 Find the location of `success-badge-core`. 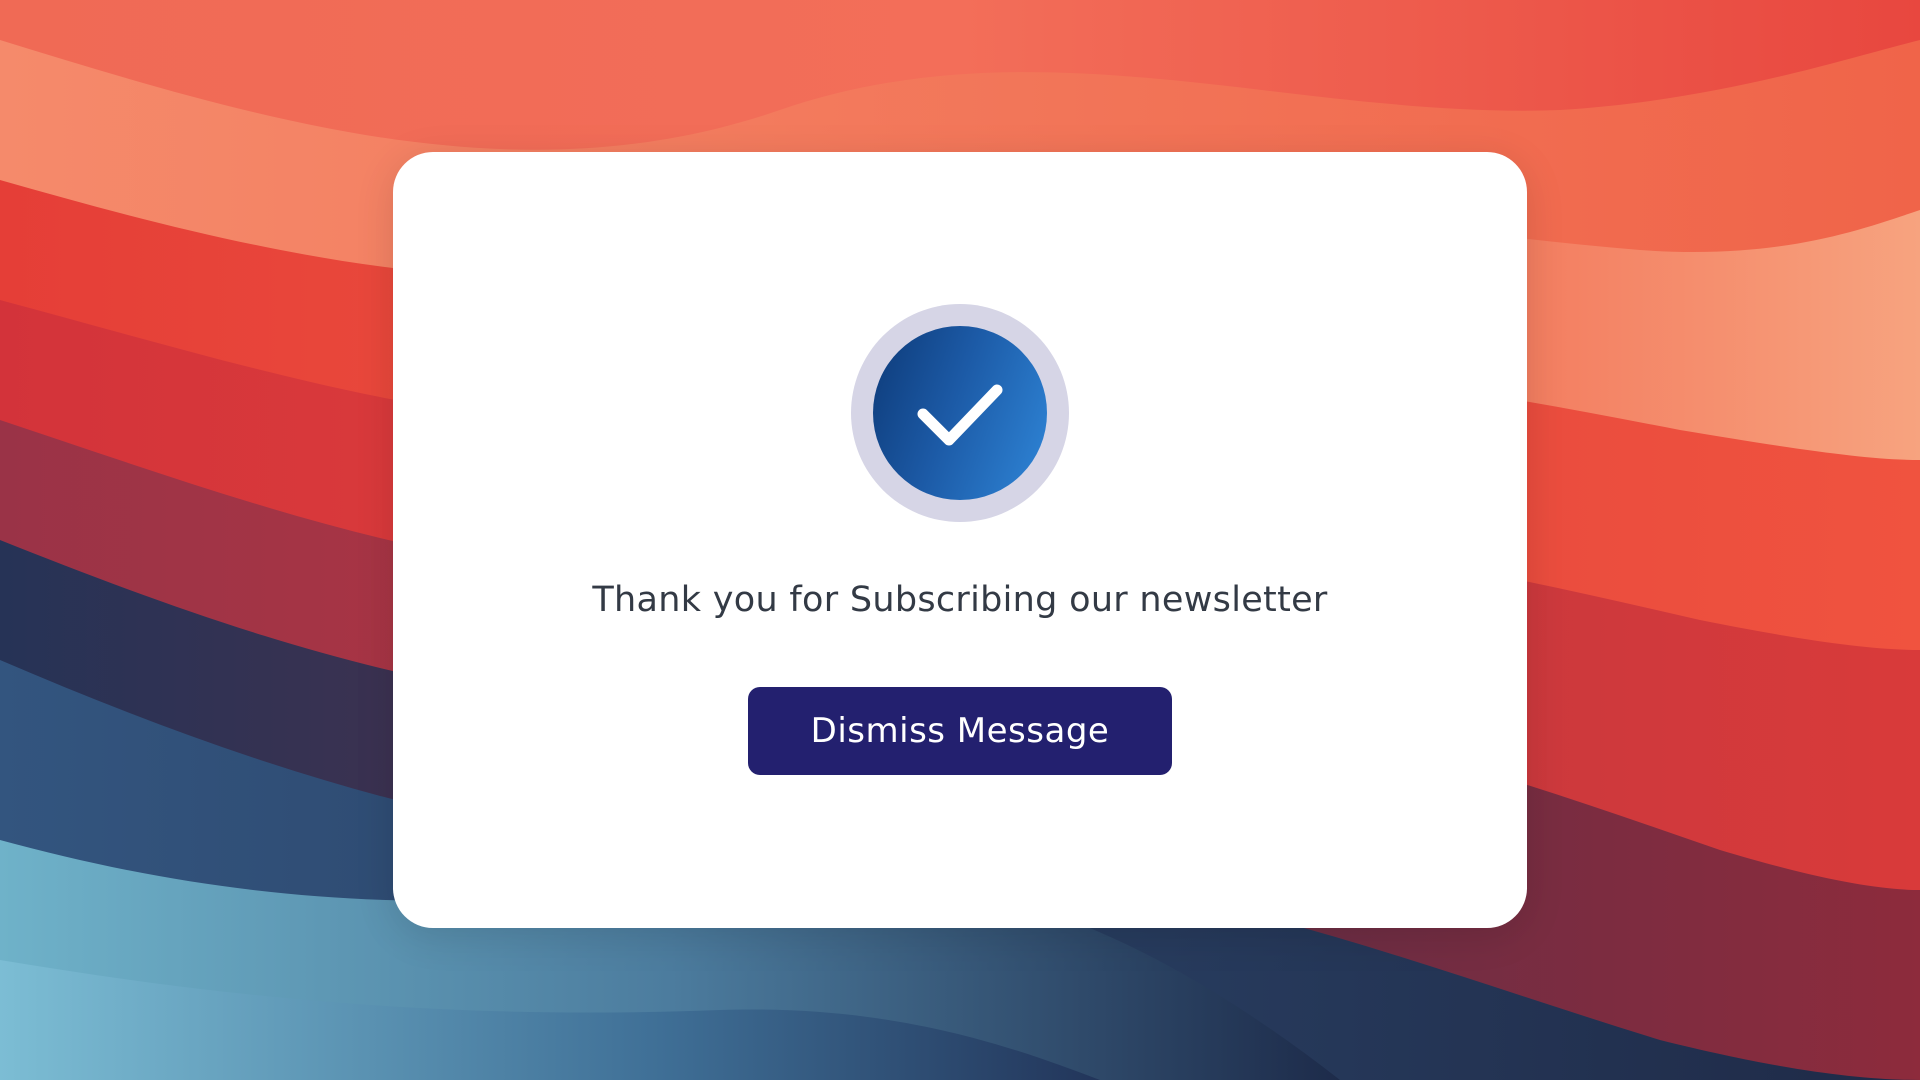

success-badge-core is located at coordinates (960, 413).